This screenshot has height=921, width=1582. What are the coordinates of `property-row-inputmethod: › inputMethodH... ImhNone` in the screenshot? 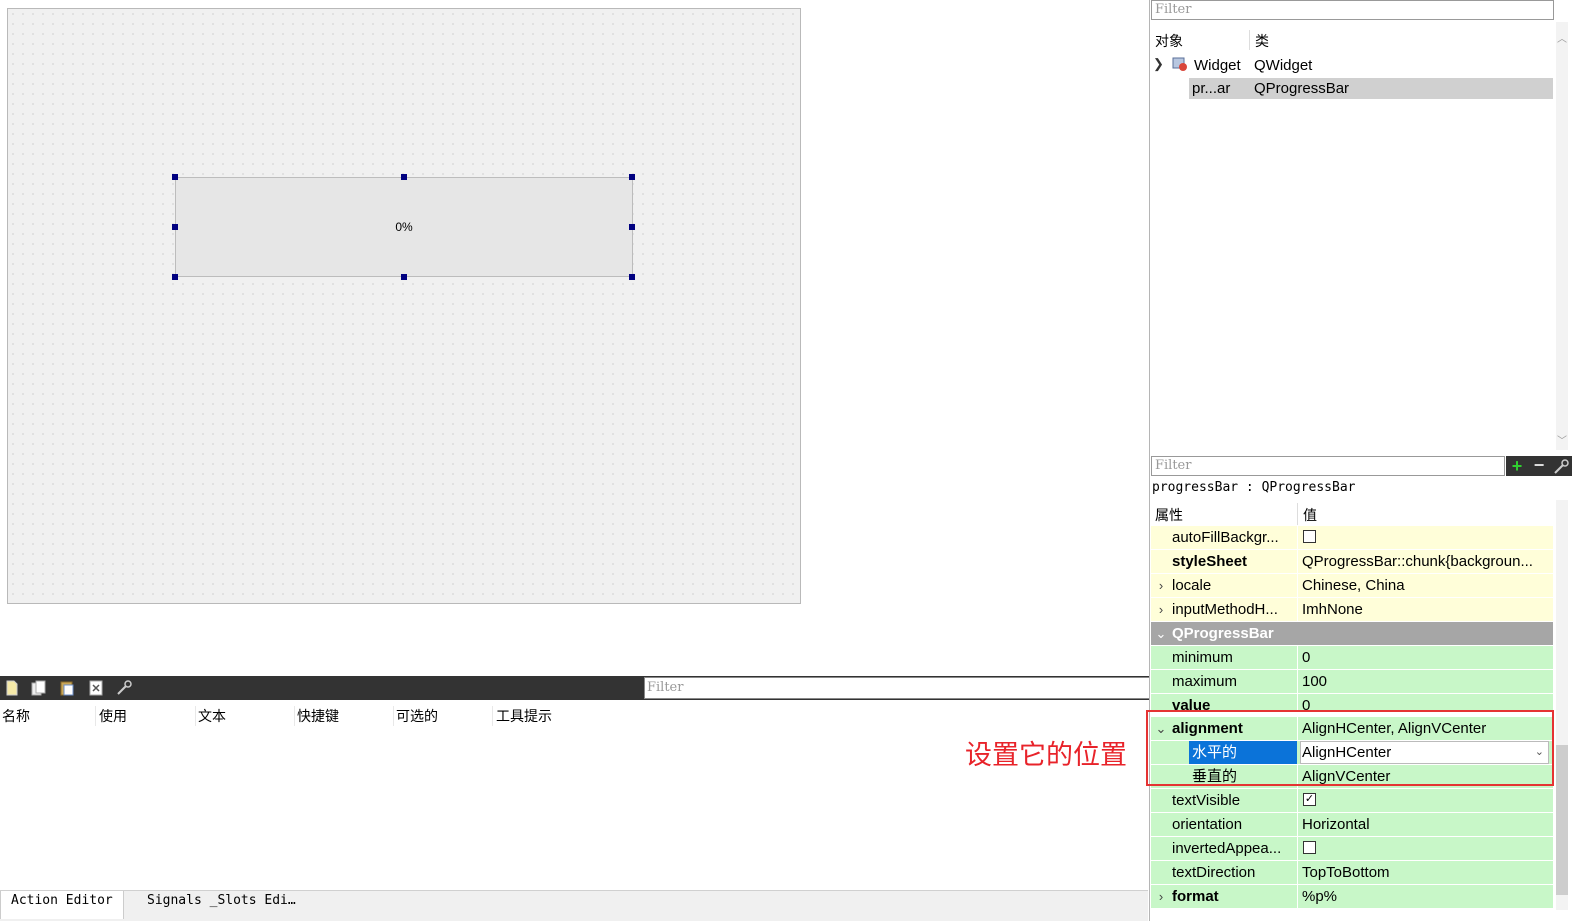 It's located at (1352, 610).